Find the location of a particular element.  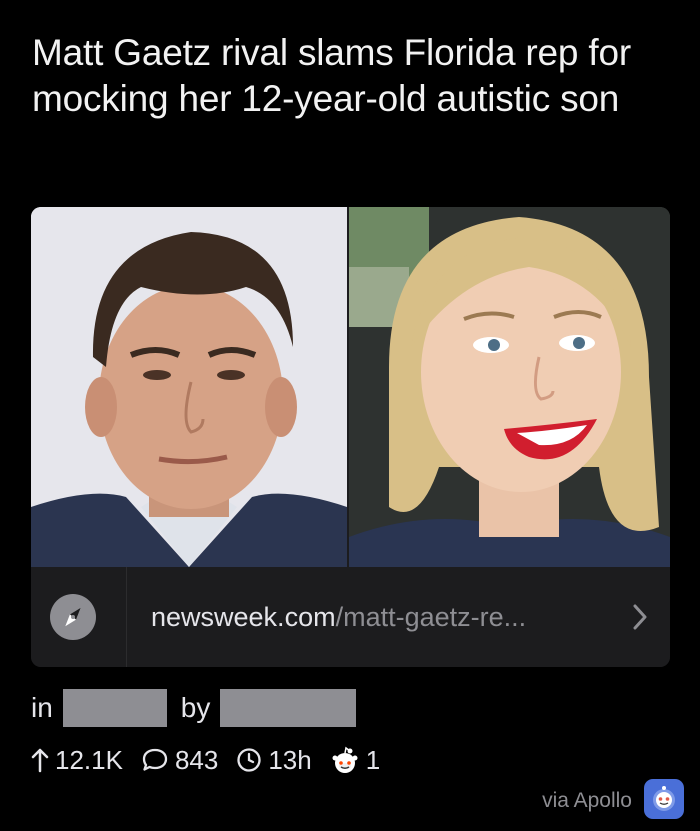

via-apollo-label: via Apollo is located at coordinates (587, 800).